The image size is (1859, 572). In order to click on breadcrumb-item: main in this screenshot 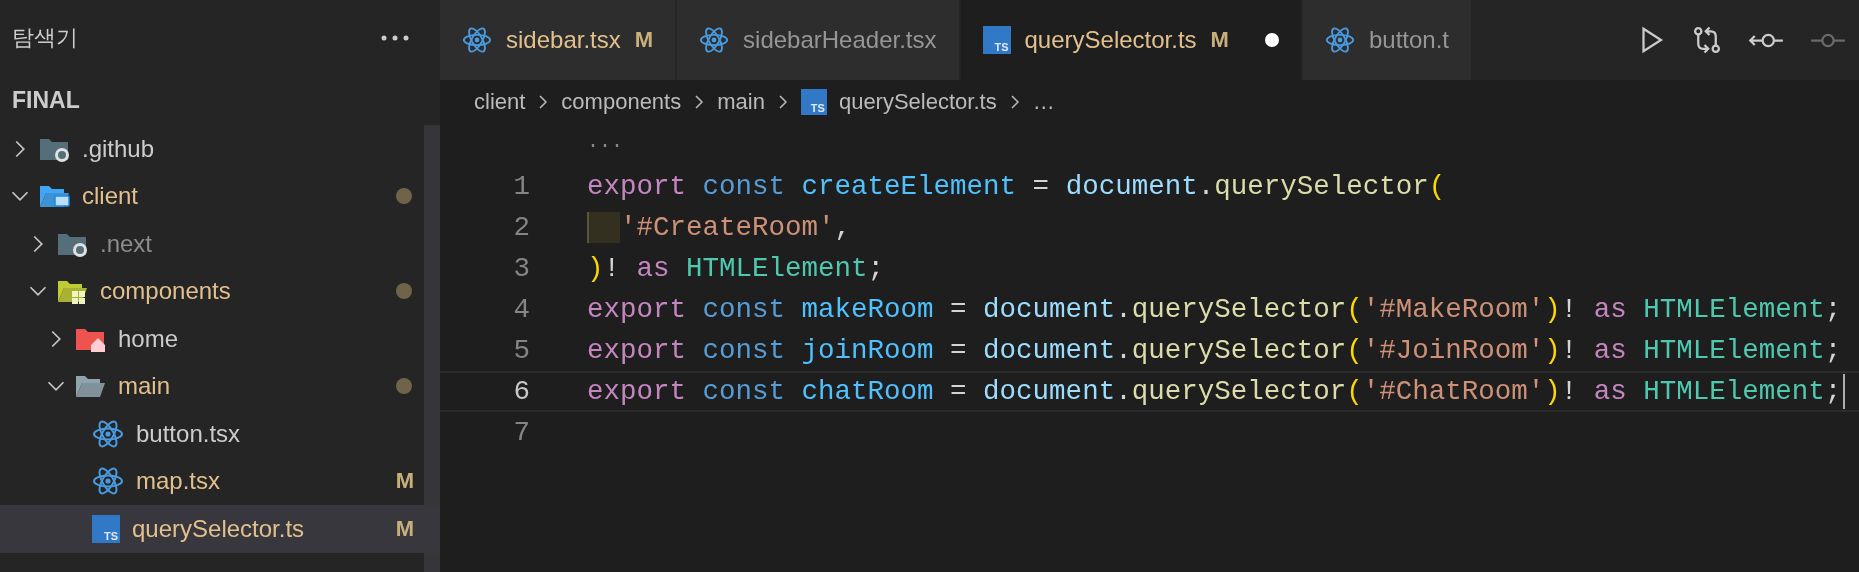, I will do `click(741, 102)`.